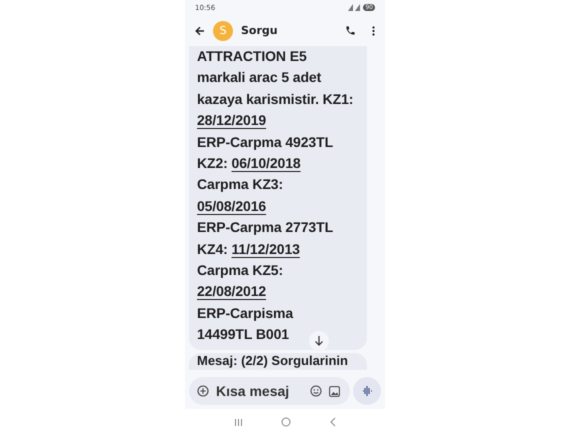  What do you see at coordinates (260, 30) in the screenshot?
I see `contact-name: Sorgu` at bounding box center [260, 30].